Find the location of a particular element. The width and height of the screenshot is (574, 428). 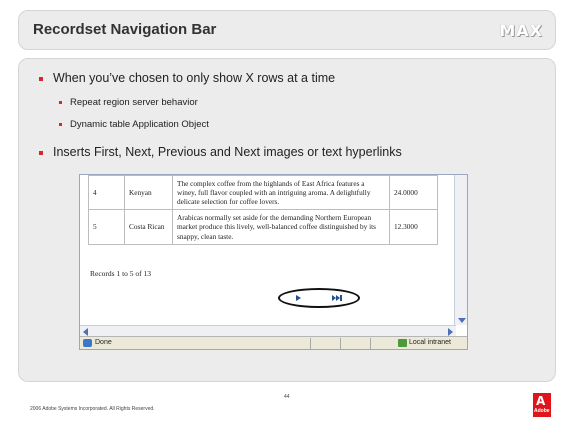

page-number: 44 is located at coordinates (287, 397).